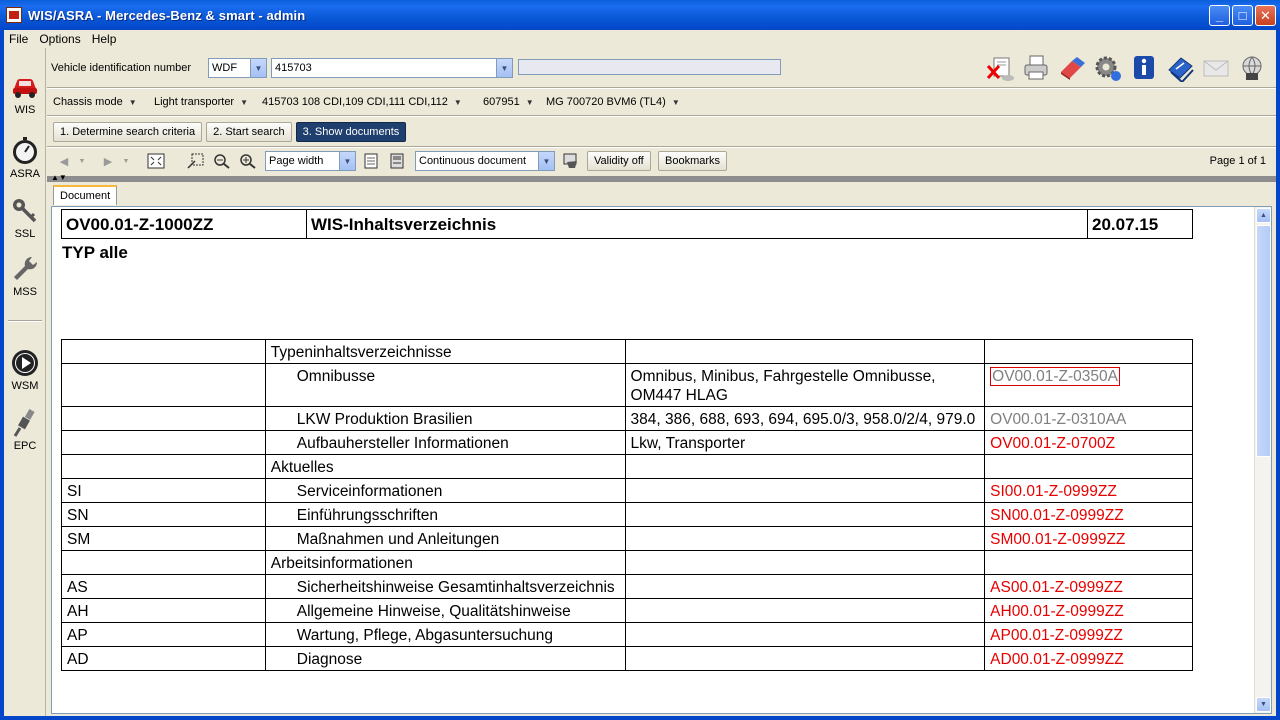  I want to click on manual-button, so click(1180, 68).